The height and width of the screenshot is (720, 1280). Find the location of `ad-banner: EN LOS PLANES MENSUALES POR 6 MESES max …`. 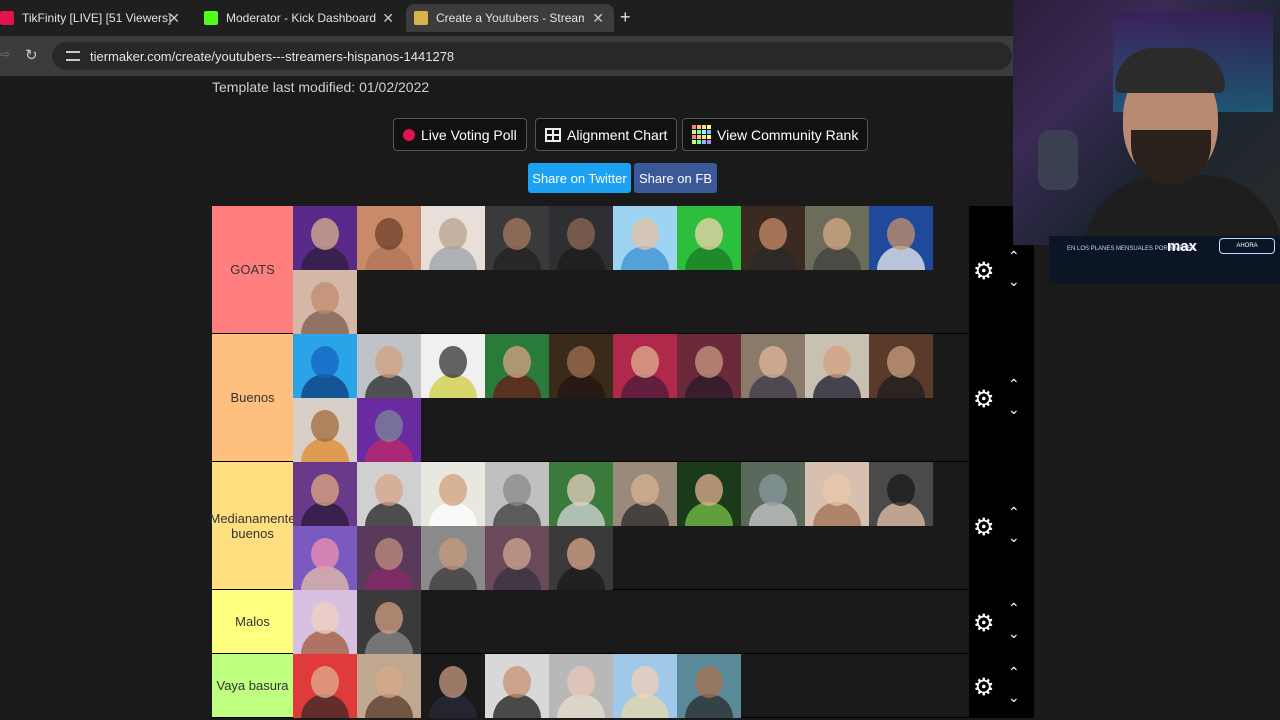

ad-banner: EN LOS PLANES MENSUALES POR 6 MESES max … is located at coordinates (1164, 260).